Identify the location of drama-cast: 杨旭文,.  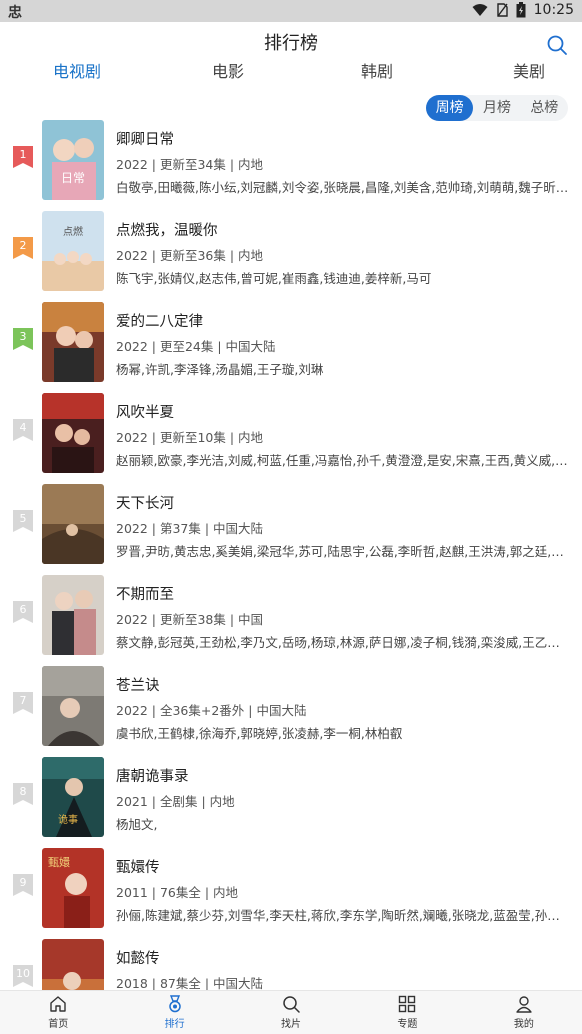
(137, 824).